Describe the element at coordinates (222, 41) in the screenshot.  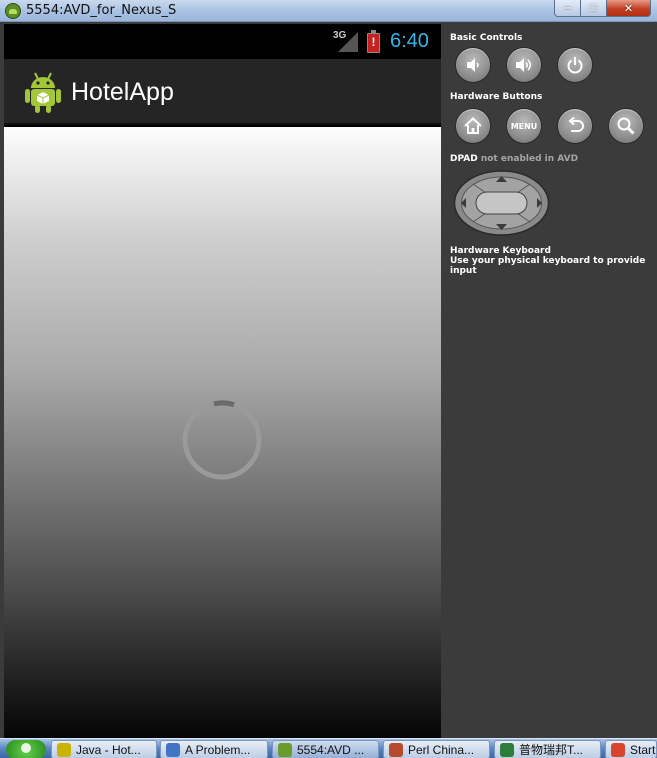
I see `status-bar: 3G ! 6:40` at that location.